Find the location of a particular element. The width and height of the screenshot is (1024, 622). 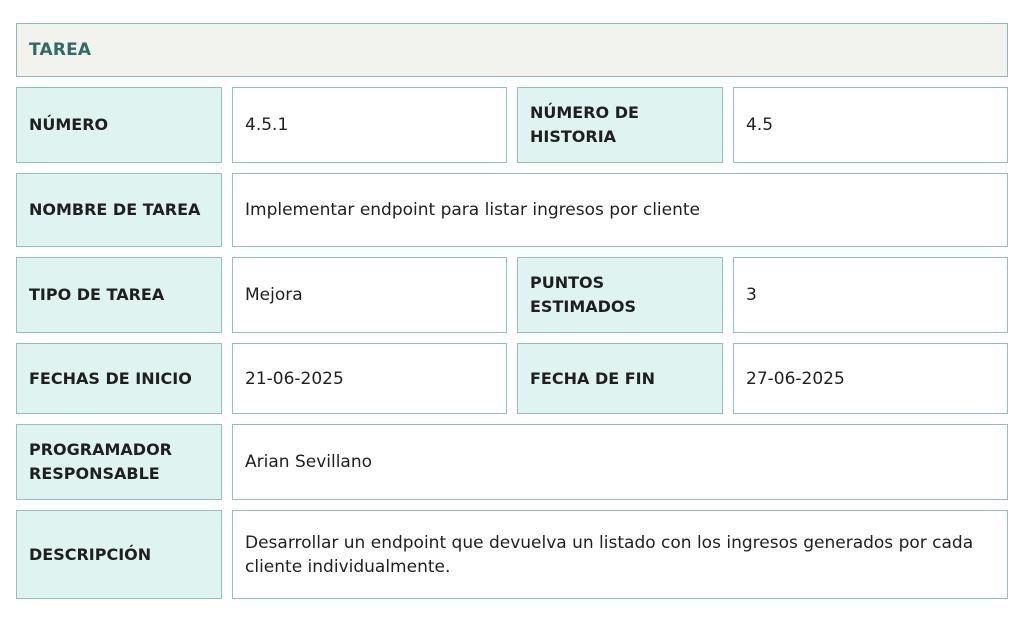

row-programador: PROGRAMADOR RESPONSABLE Arian Sevillano is located at coordinates (512, 462).